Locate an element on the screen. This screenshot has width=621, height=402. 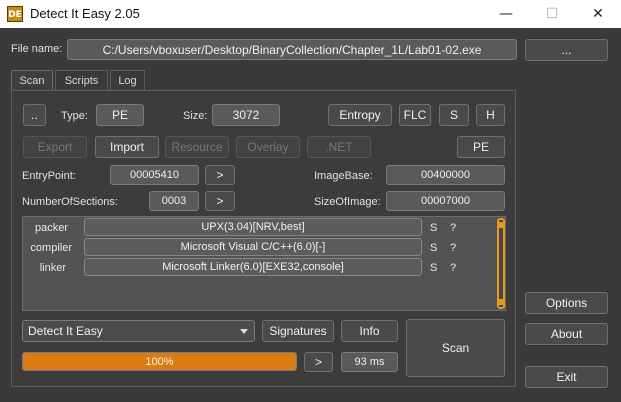
result-name-linker: Microsoft Linker(6.0)[EXE32,console] is located at coordinates (253, 267).